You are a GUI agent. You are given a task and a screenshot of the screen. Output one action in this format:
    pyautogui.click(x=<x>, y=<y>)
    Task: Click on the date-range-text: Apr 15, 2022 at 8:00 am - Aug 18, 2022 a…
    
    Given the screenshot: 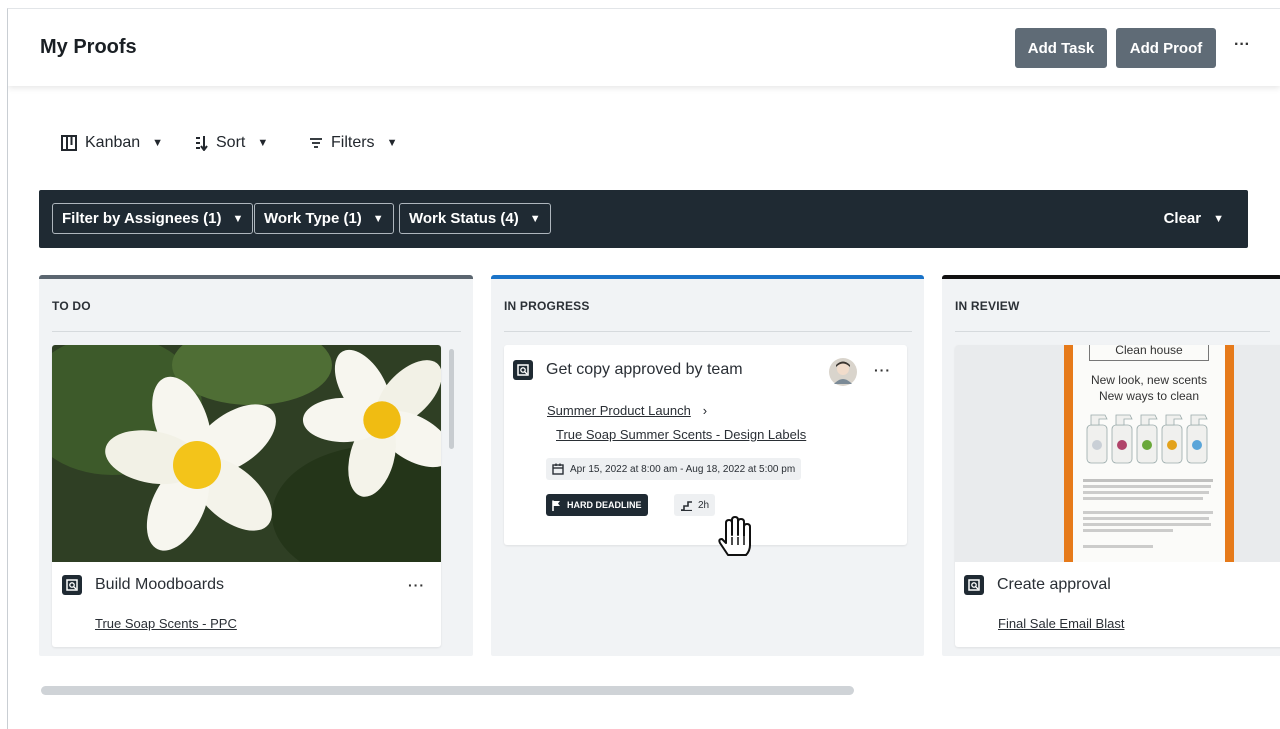 What is the action you would take?
    pyautogui.click(x=683, y=469)
    